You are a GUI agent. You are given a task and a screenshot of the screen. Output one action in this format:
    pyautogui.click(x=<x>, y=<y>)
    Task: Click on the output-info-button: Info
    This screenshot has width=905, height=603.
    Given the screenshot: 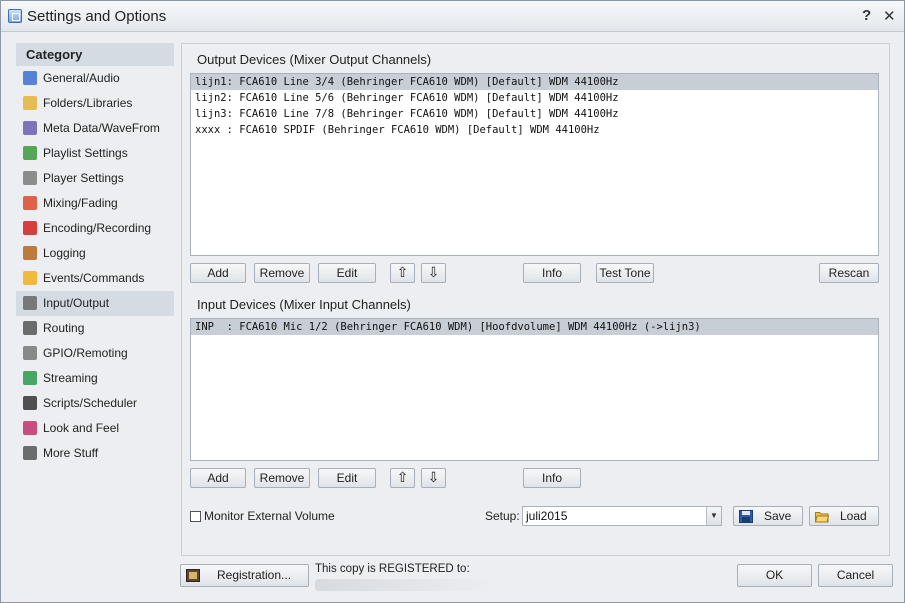 What is the action you would take?
    pyautogui.click(x=552, y=273)
    